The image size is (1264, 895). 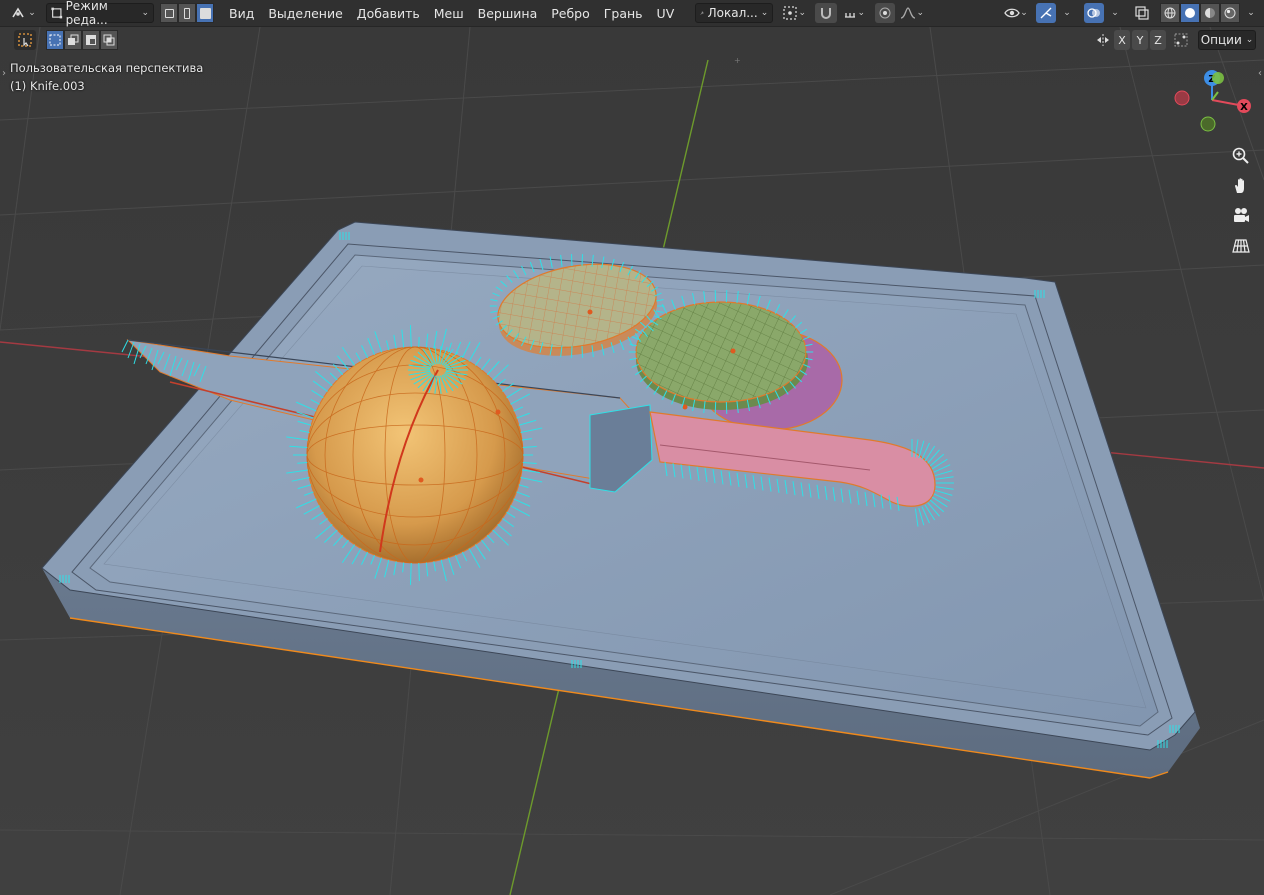 What do you see at coordinates (721, 355) in the screenshot?
I see `vegetable-slice-green` at bounding box center [721, 355].